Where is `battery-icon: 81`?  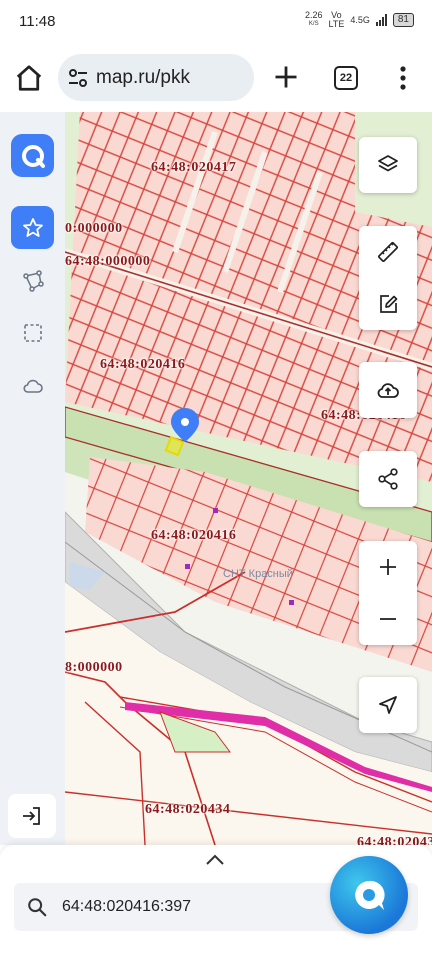
battery-icon: 81 is located at coordinates (403, 20).